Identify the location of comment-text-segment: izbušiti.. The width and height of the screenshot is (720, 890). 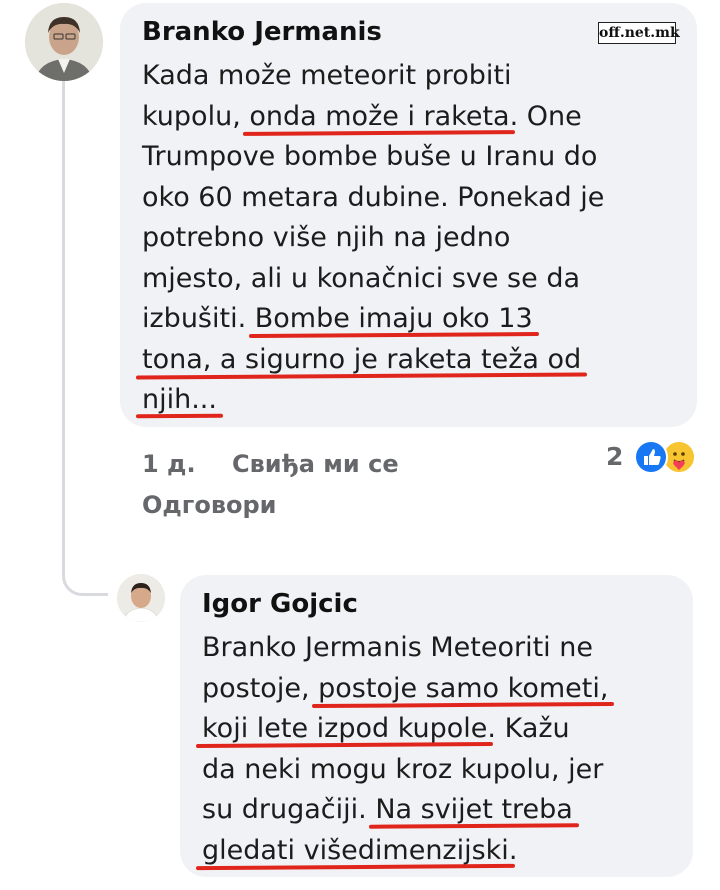
(198, 318).